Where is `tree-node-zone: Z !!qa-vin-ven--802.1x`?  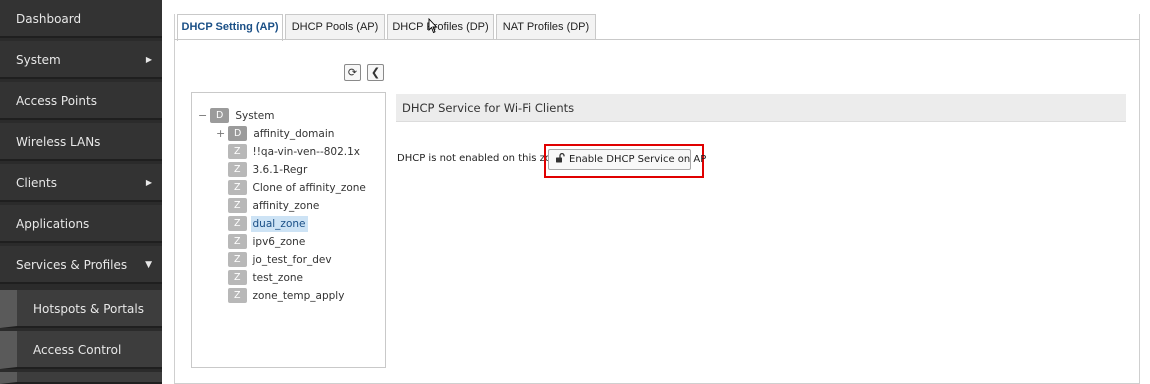 tree-node-zone: Z !!qa-vin-ven--802.1x is located at coordinates (295, 152).